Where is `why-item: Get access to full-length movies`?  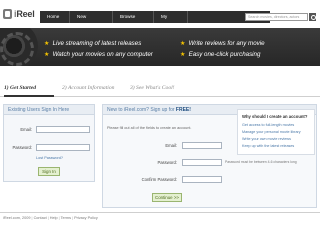
why-item: Get access to full-length movies is located at coordinates (268, 125).